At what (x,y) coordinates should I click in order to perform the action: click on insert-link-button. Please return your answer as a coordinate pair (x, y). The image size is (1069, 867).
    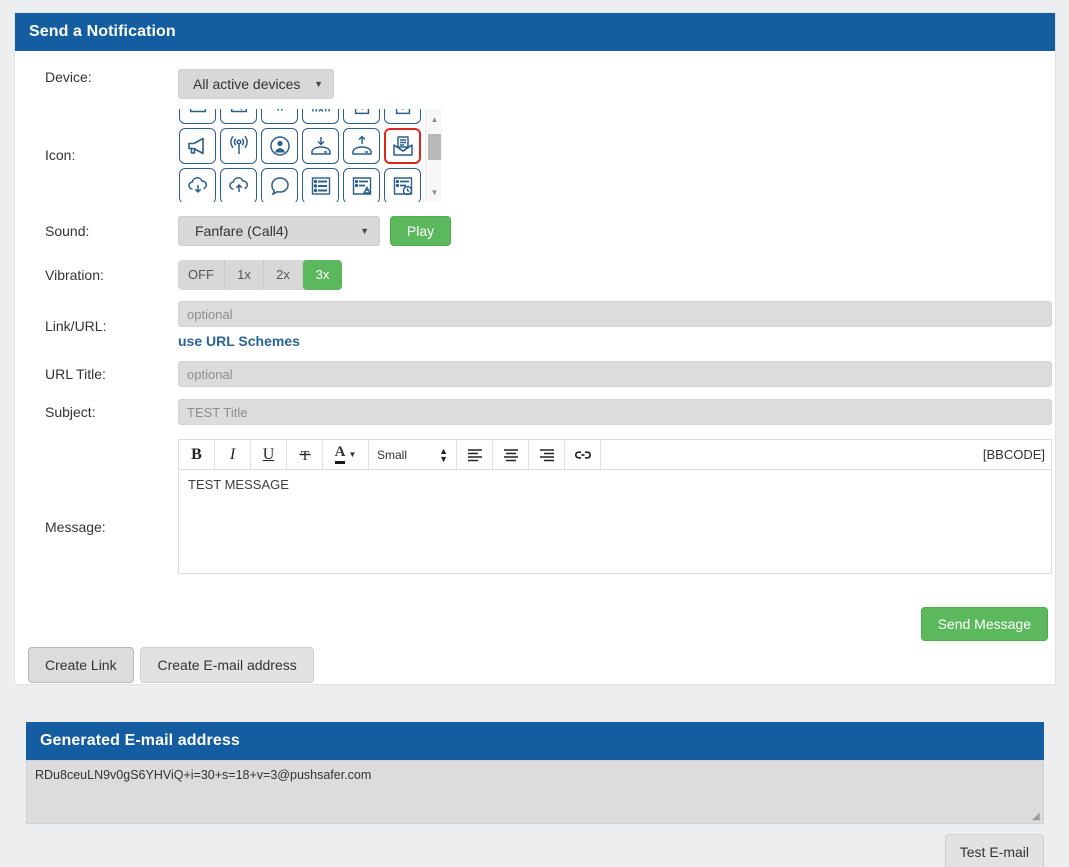
    Looking at the image, I should click on (583, 454).